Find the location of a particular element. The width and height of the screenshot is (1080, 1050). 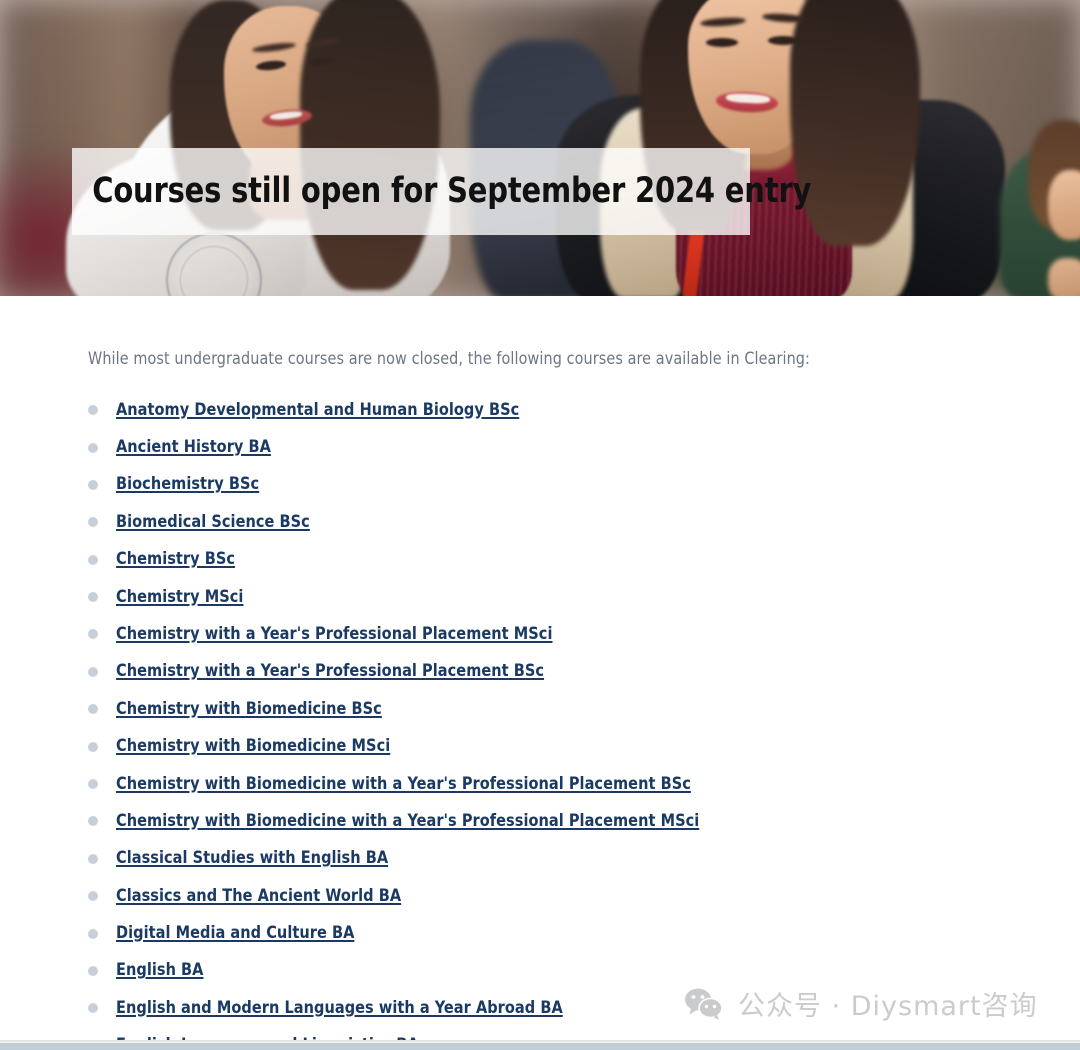

student-far-right-hand is located at coordinates (1064, 277).